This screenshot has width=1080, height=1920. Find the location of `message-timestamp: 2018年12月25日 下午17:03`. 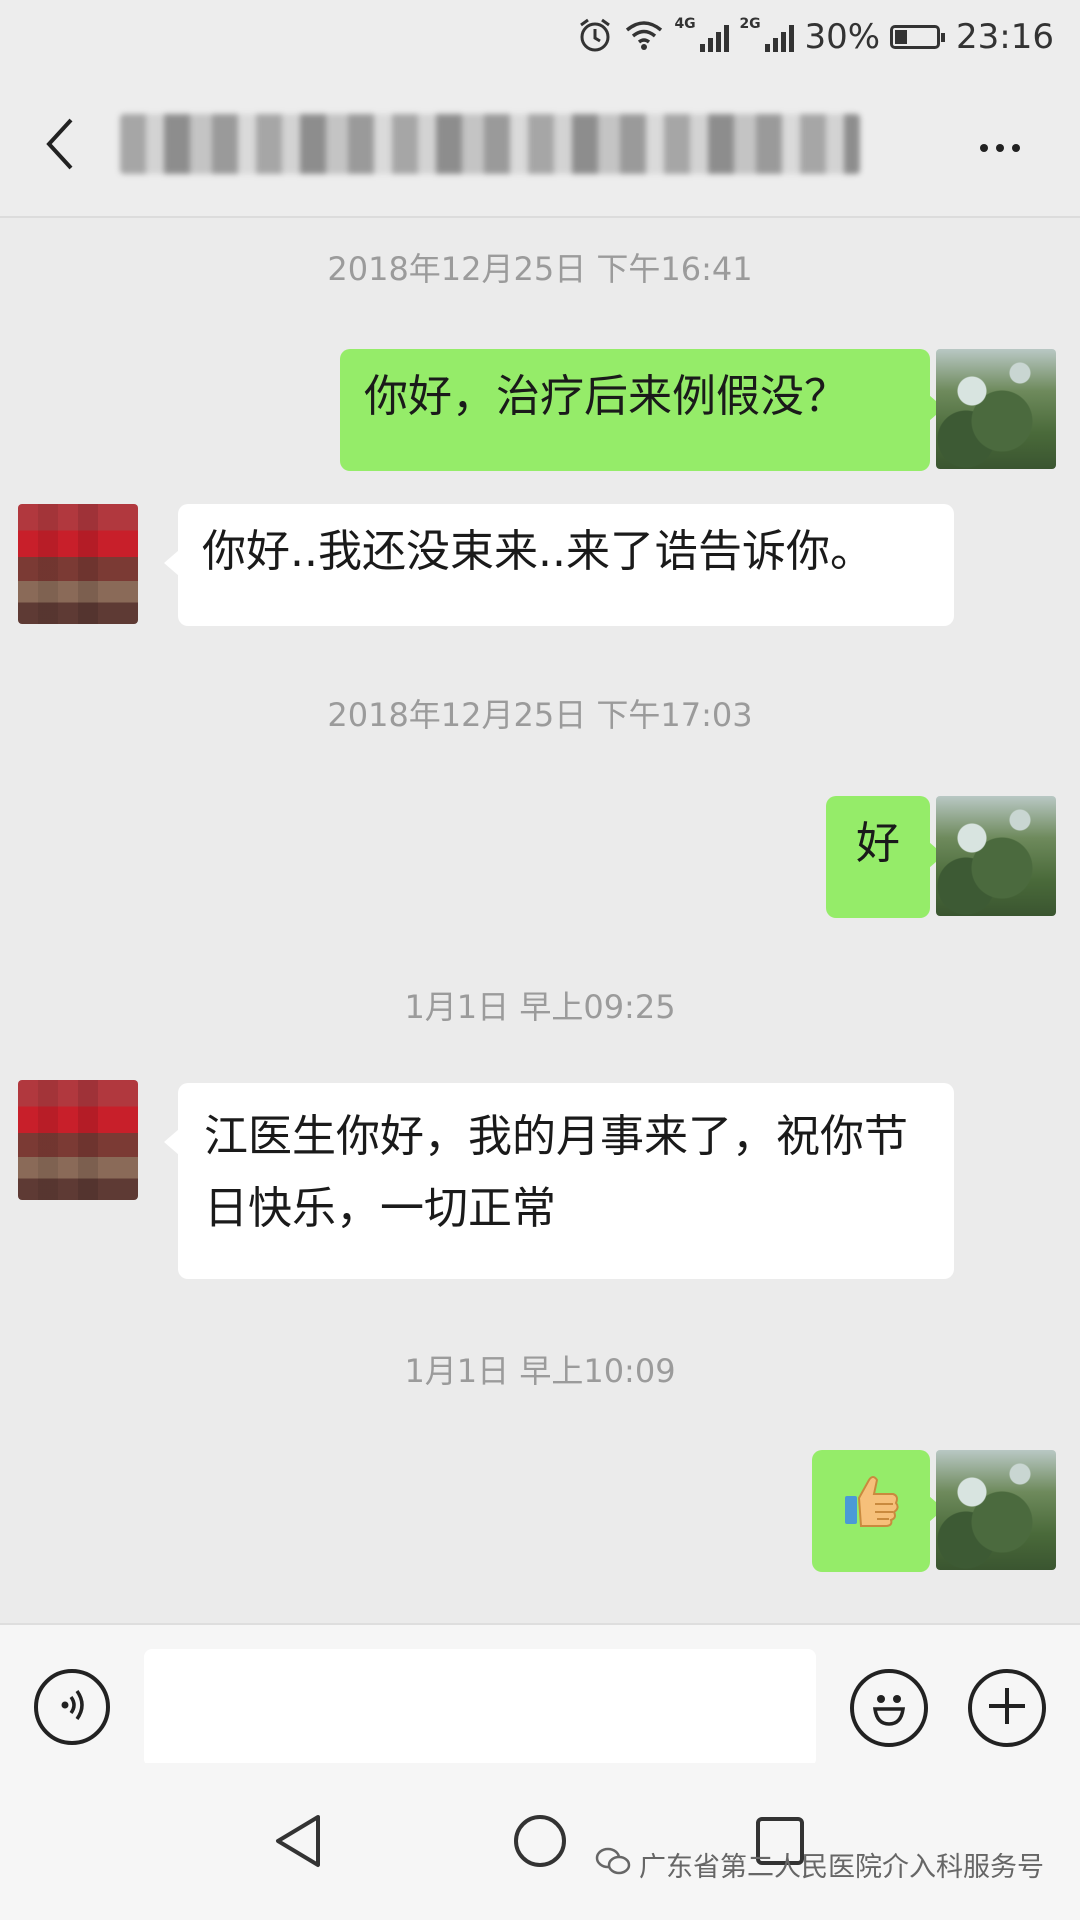

message-timestamp: 2018年12月25日 下午17:03 is located at coordinates (540, 715).